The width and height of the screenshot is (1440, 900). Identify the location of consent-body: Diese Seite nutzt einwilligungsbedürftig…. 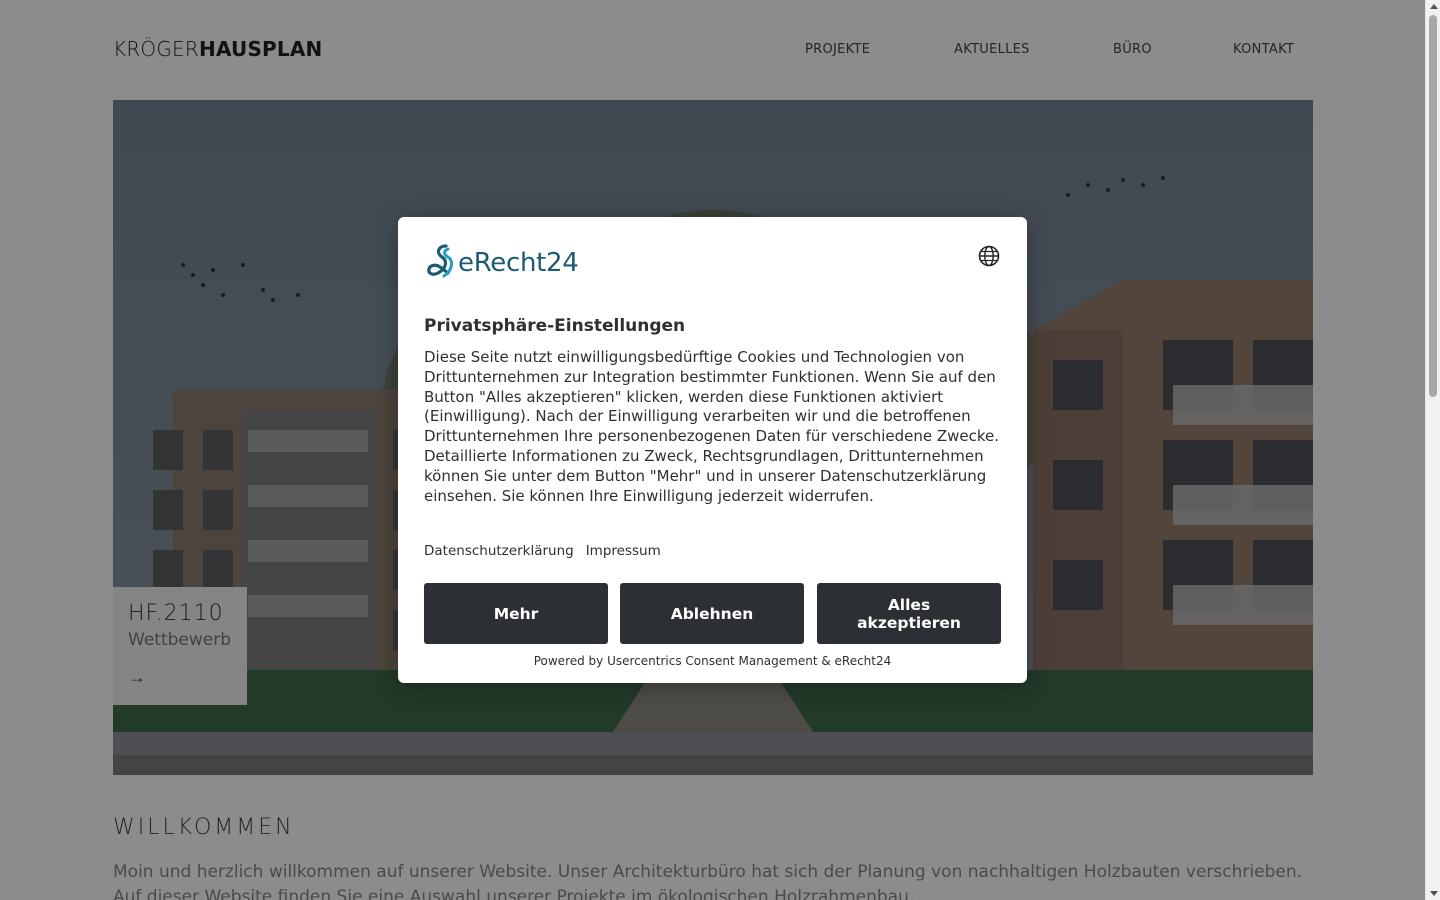
(712, 426).